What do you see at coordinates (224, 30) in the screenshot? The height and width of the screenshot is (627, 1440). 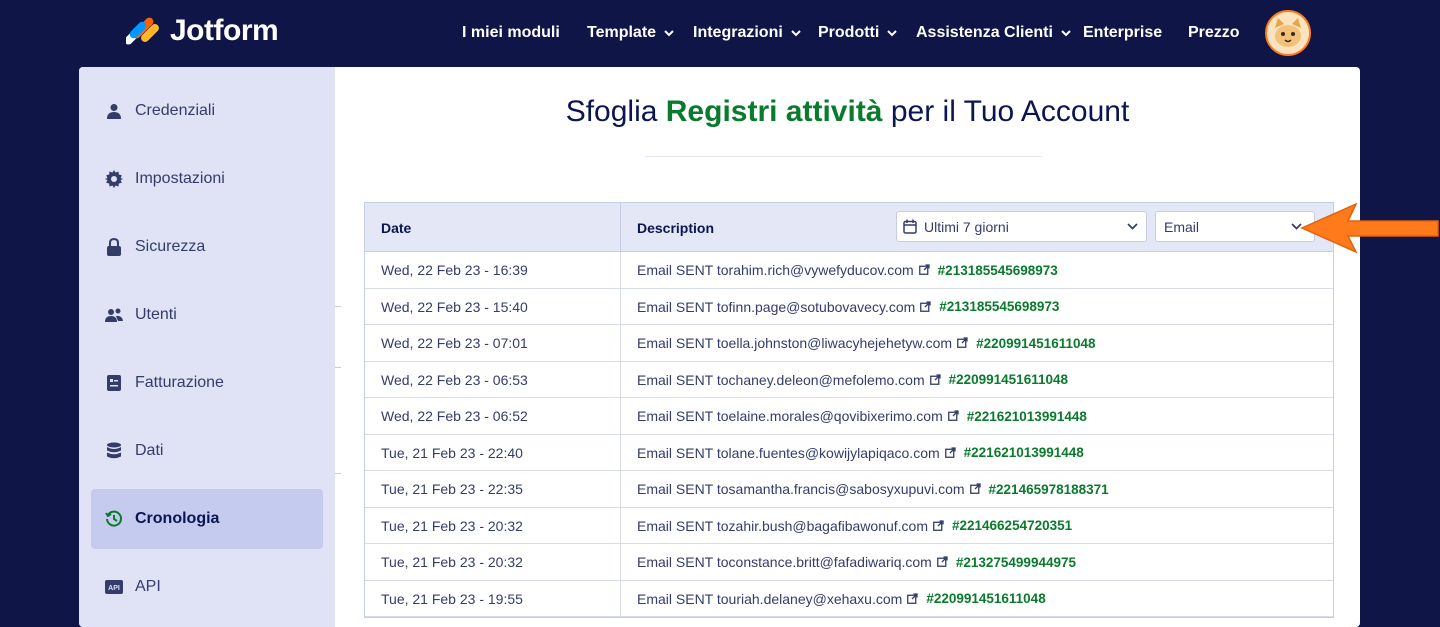 I see `brand-name: Jotform` at bounding box center [224, 30].